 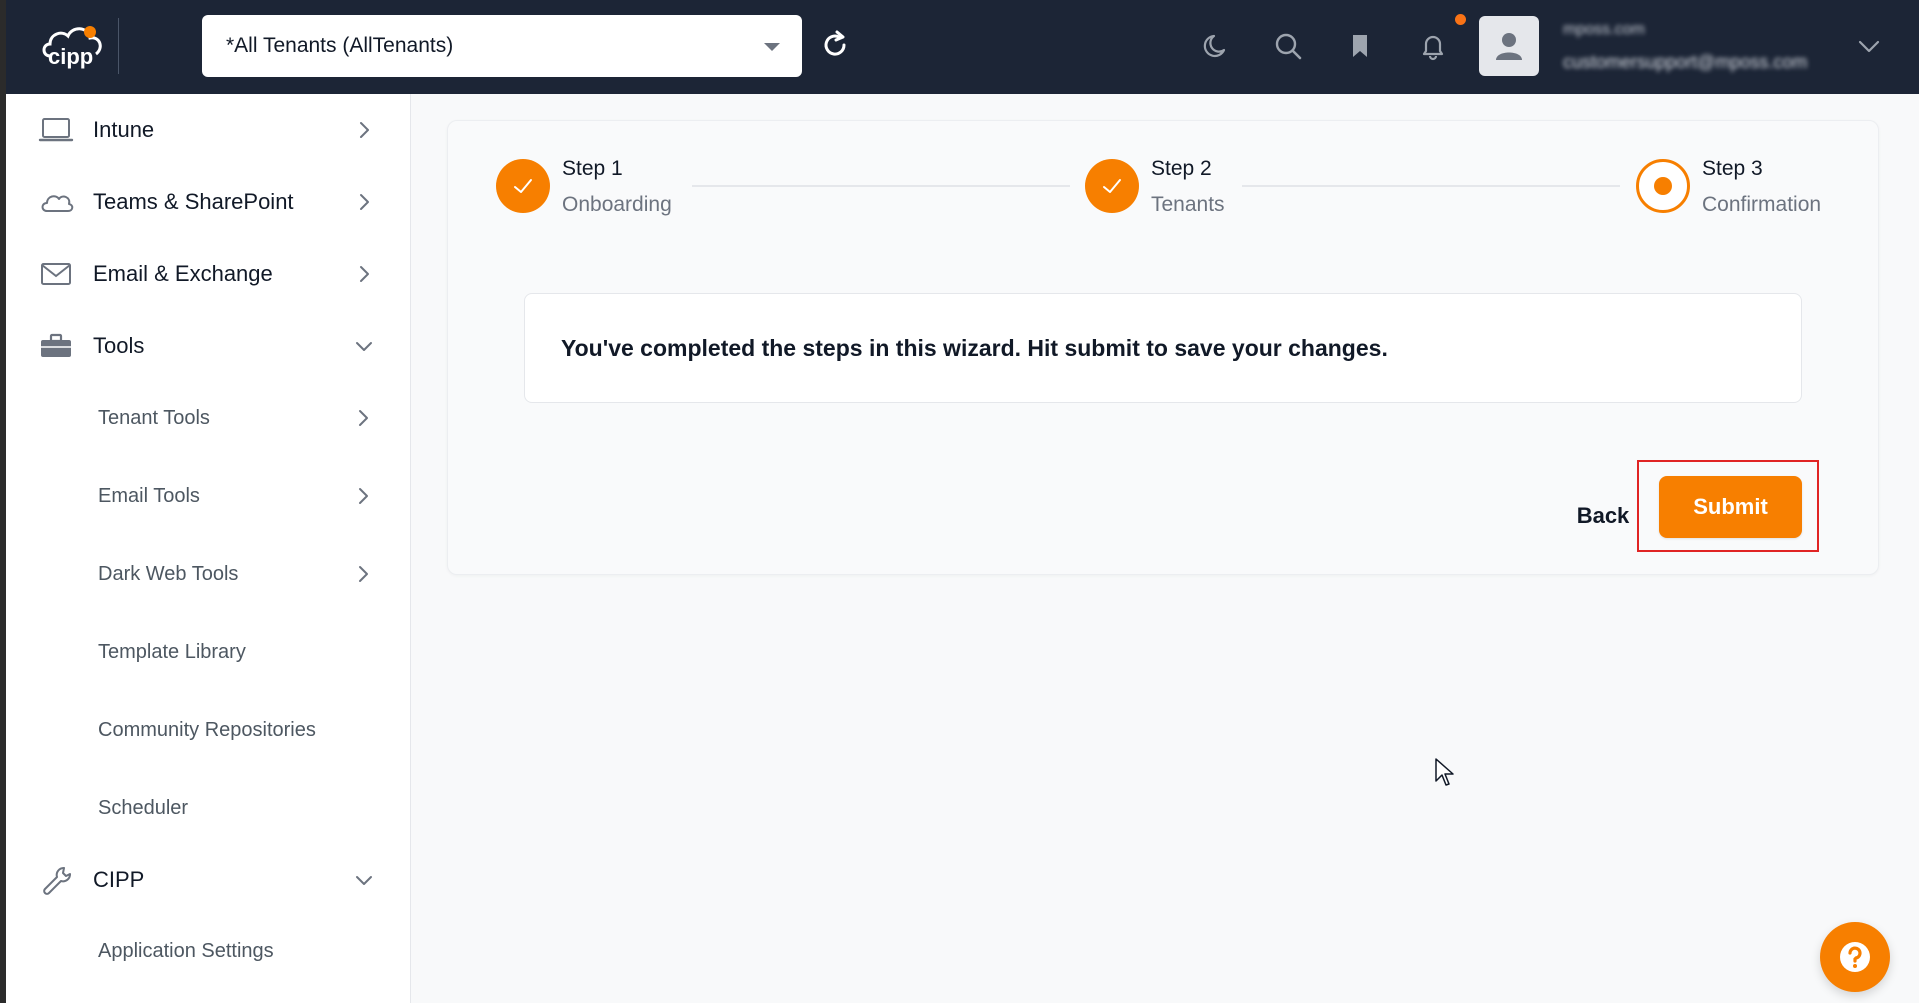 What do you see at coordinates (154, 417) in the screenshot?
I see `sidebar-subitem-label: Tenant Tools` at bounding box center [154, 417].